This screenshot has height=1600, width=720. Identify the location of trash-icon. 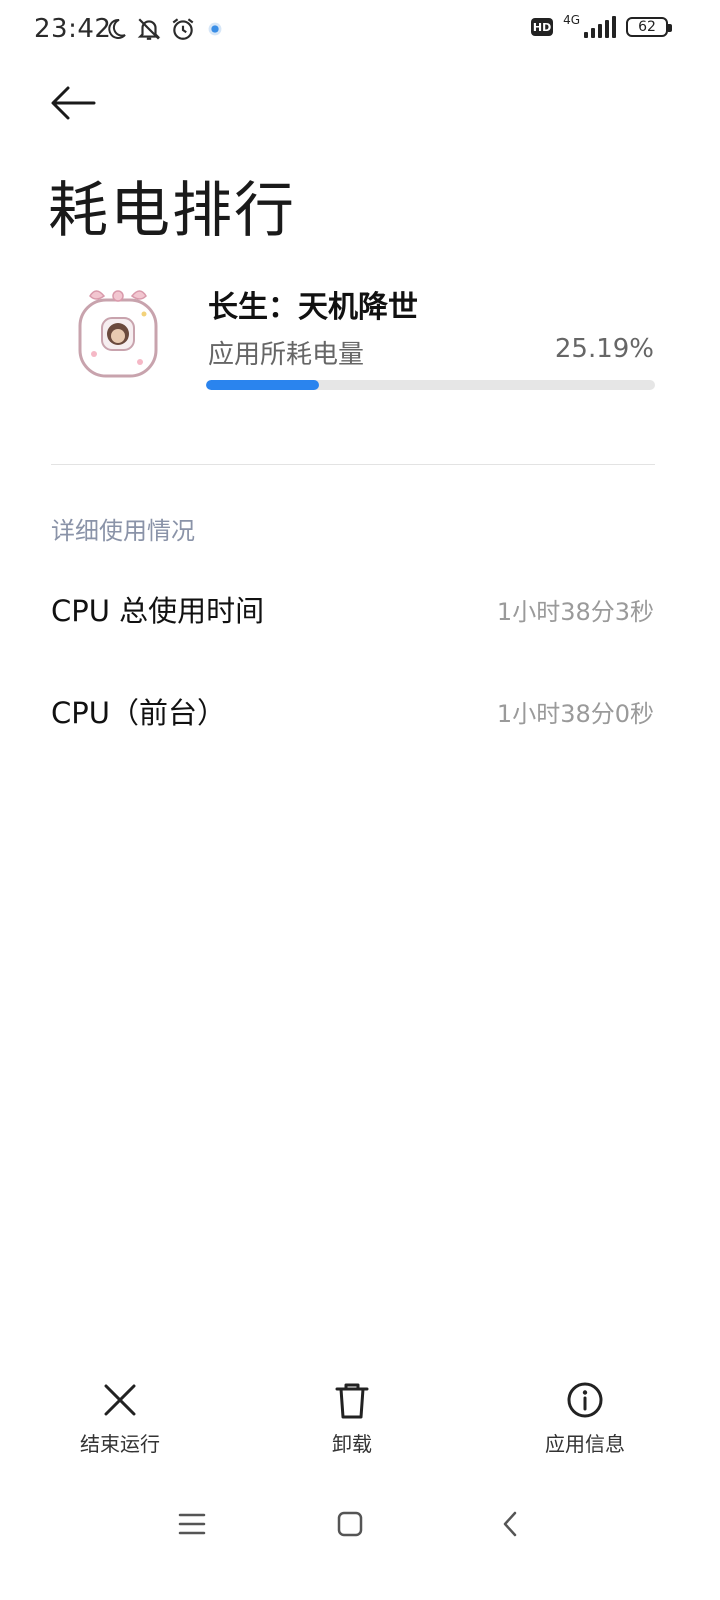
(352, 1400).